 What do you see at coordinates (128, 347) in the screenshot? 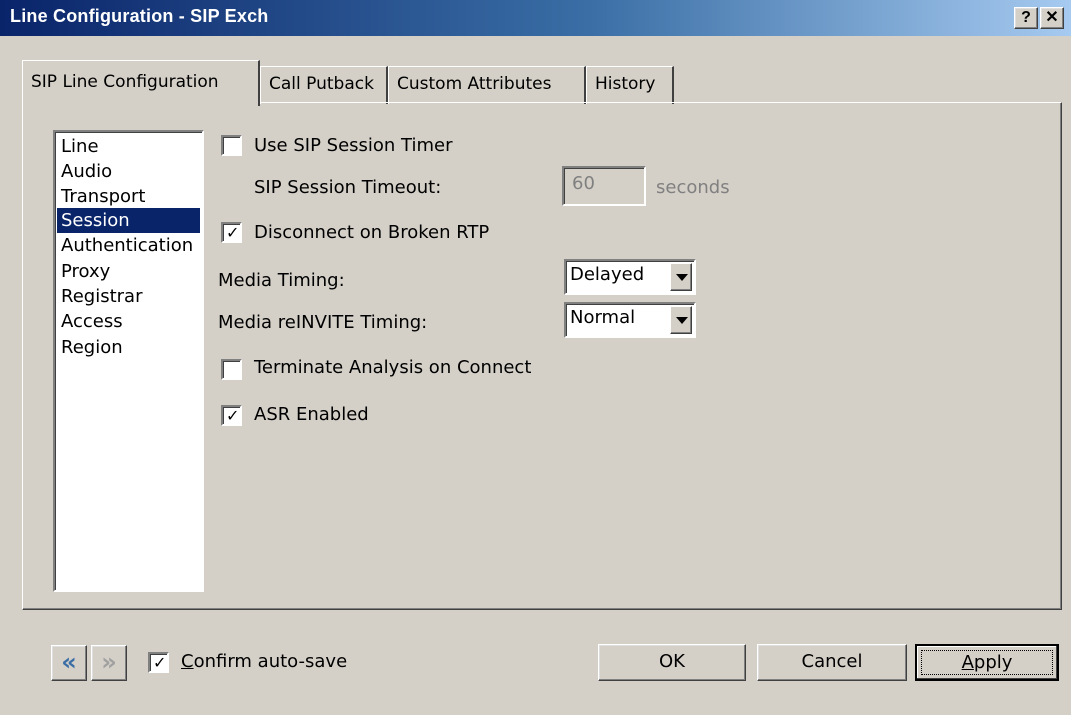
I see `category-item-region: Region` at bounding box center [128, 347].